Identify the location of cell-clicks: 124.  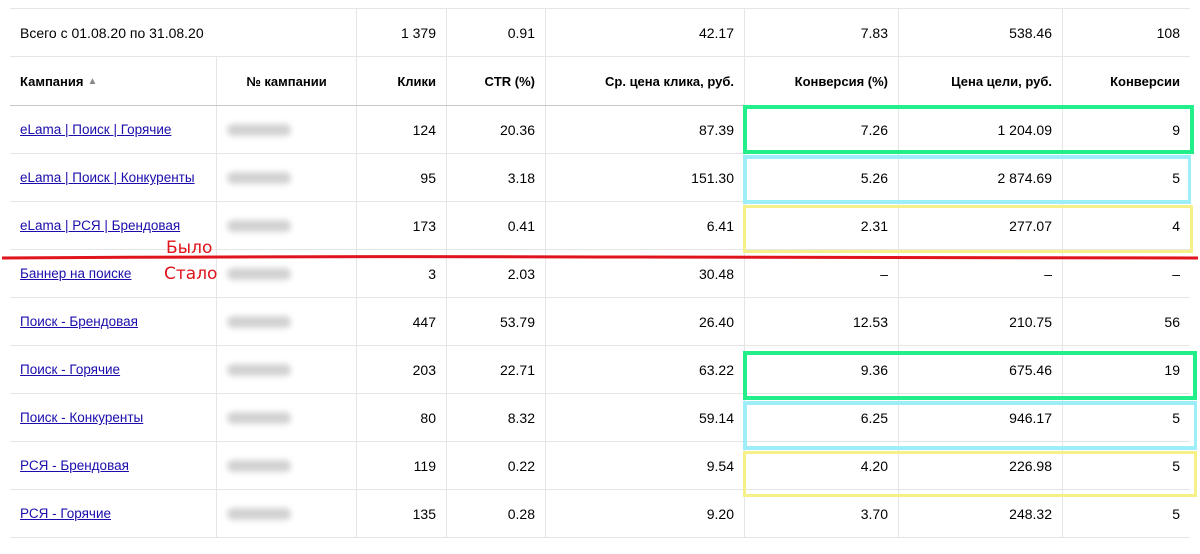
(401, 129).